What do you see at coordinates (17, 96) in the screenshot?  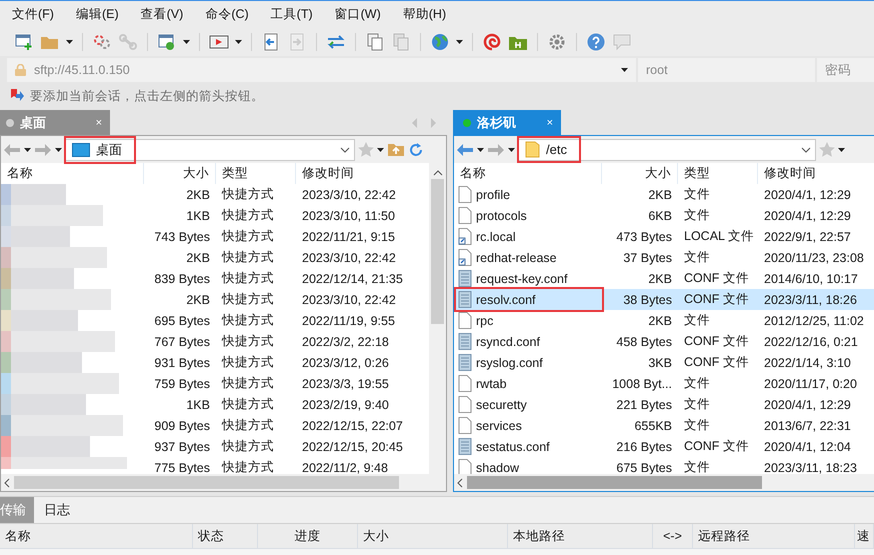 I see `flag-arrow-icon` at bounding box center [17, 96].